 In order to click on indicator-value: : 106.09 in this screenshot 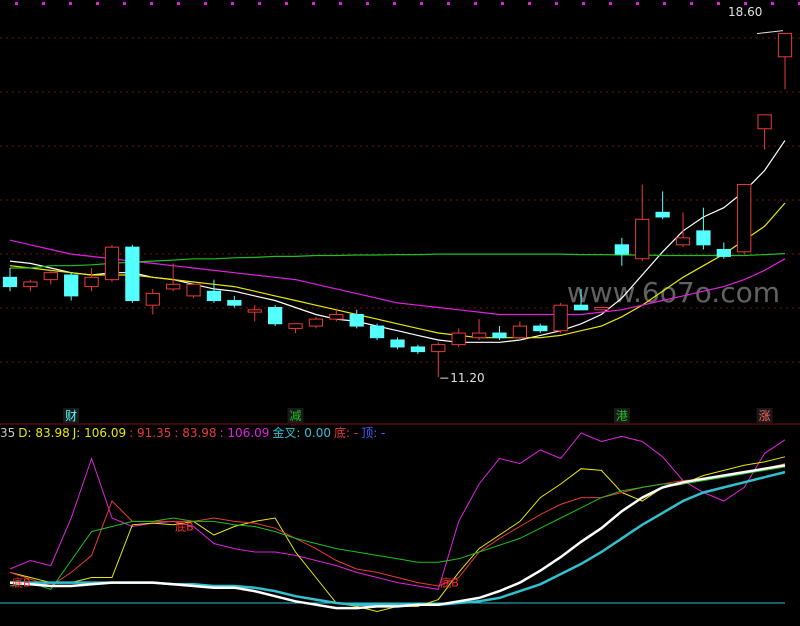, I will do `click(244, 433)`.